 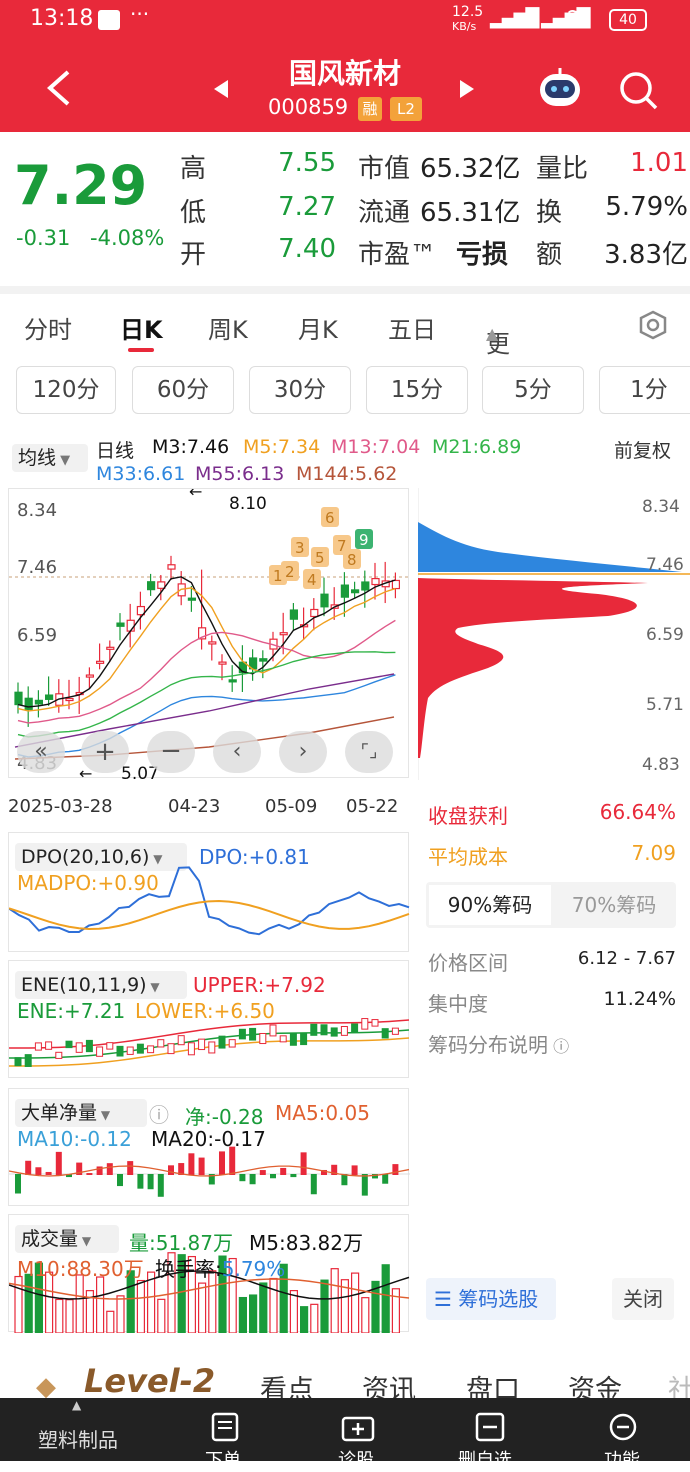 What do you see at coordinates (485, 1459) in the screenshot?
I see `remove-watchlist-label: 删自选` at bounding box center [485, 1459].